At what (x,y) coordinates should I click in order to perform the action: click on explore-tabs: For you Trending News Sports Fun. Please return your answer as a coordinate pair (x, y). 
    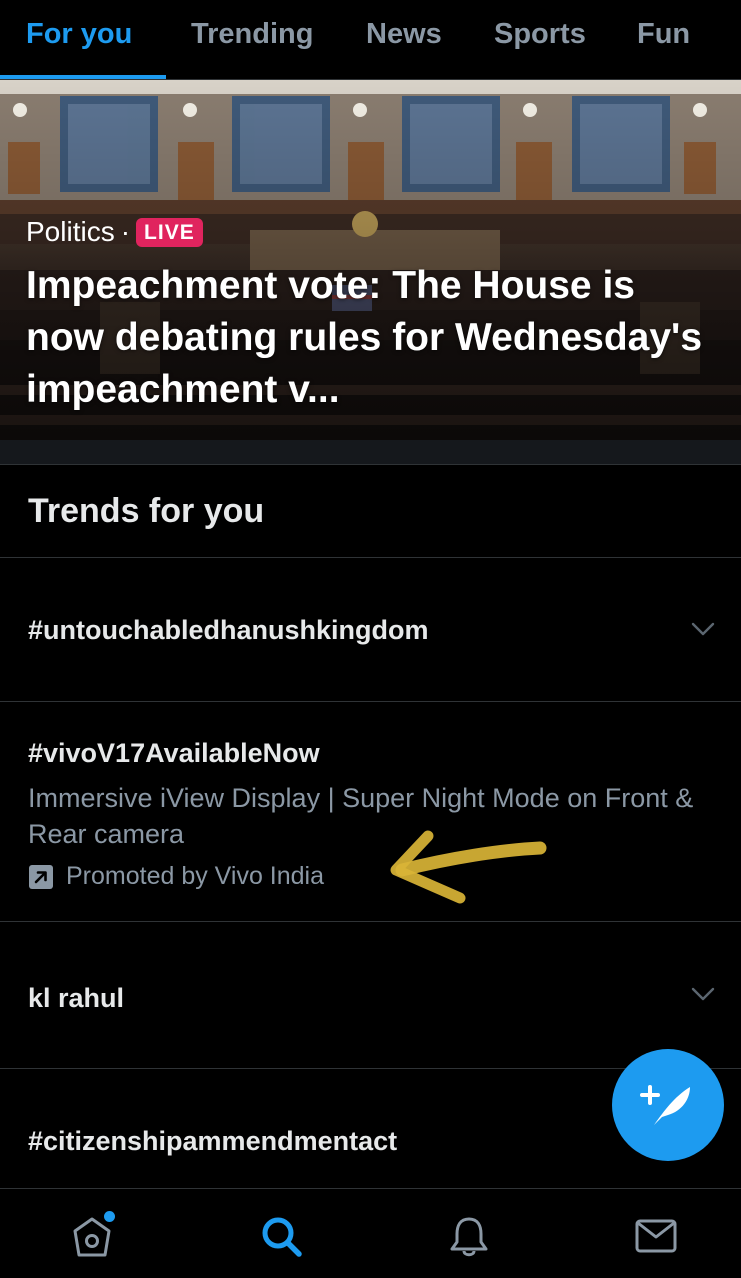
    Looking at the image, I should click on (370, 40).